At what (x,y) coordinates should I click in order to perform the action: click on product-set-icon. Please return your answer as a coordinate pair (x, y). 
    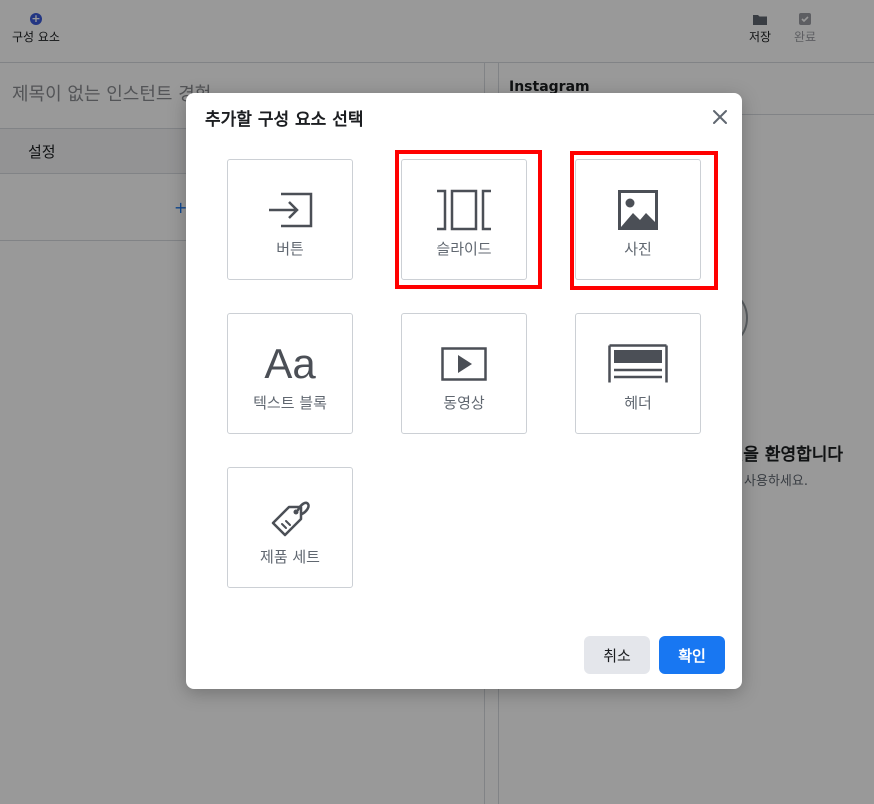
    Looking at the image, I should click on (290, 519).